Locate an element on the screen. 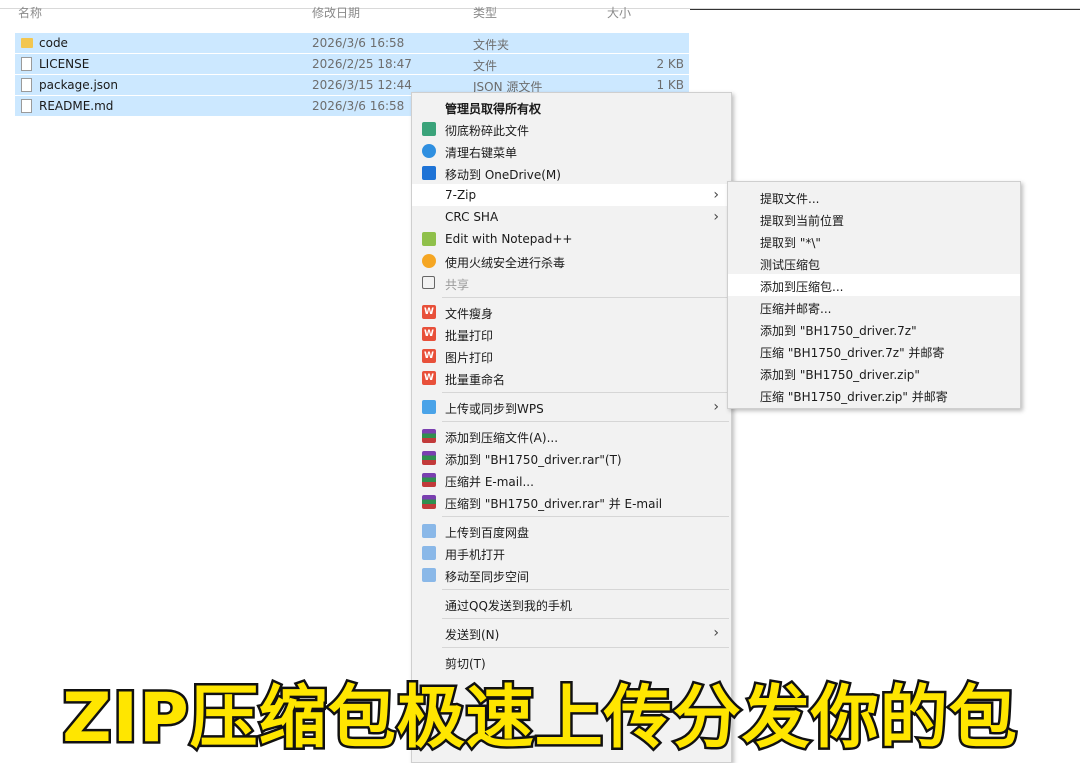  menu-item-clean-menu: 清理右键菜单 is located at coordinates (571, 151).